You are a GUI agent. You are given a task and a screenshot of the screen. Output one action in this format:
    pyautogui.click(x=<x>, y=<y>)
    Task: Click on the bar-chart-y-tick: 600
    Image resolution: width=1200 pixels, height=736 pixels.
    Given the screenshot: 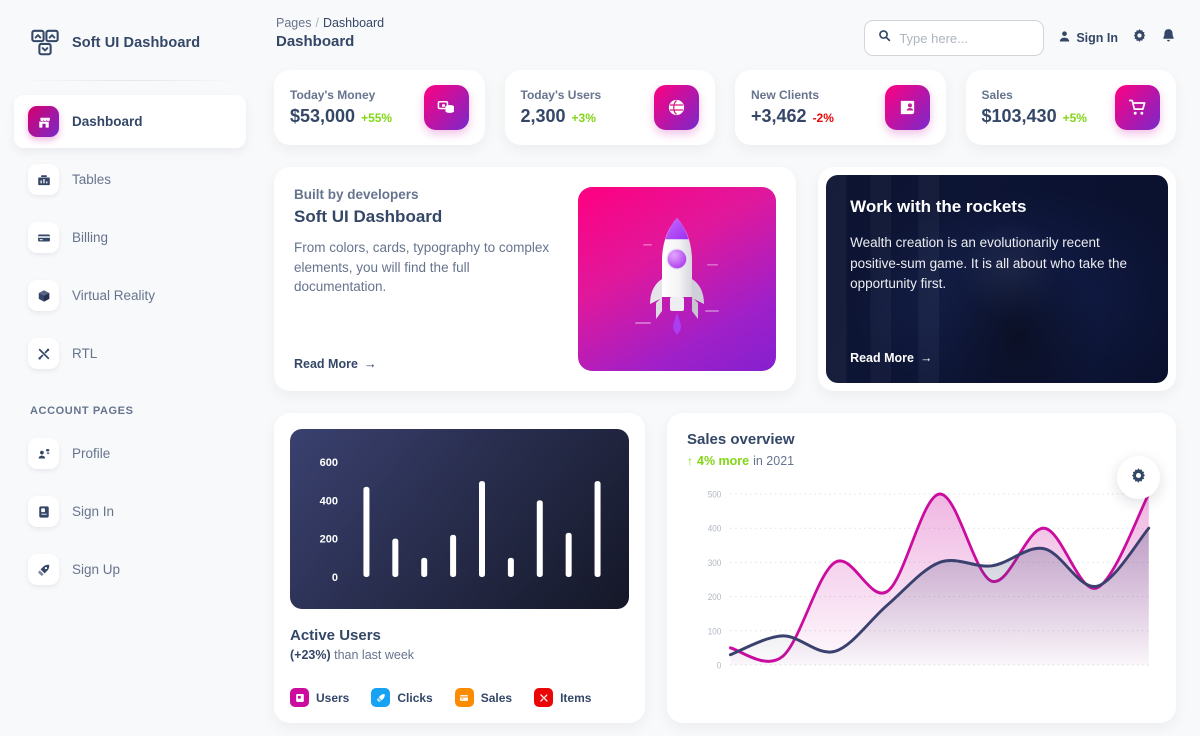 What is the action you would take?
    pyautogui.click(x=329, y=463)
    